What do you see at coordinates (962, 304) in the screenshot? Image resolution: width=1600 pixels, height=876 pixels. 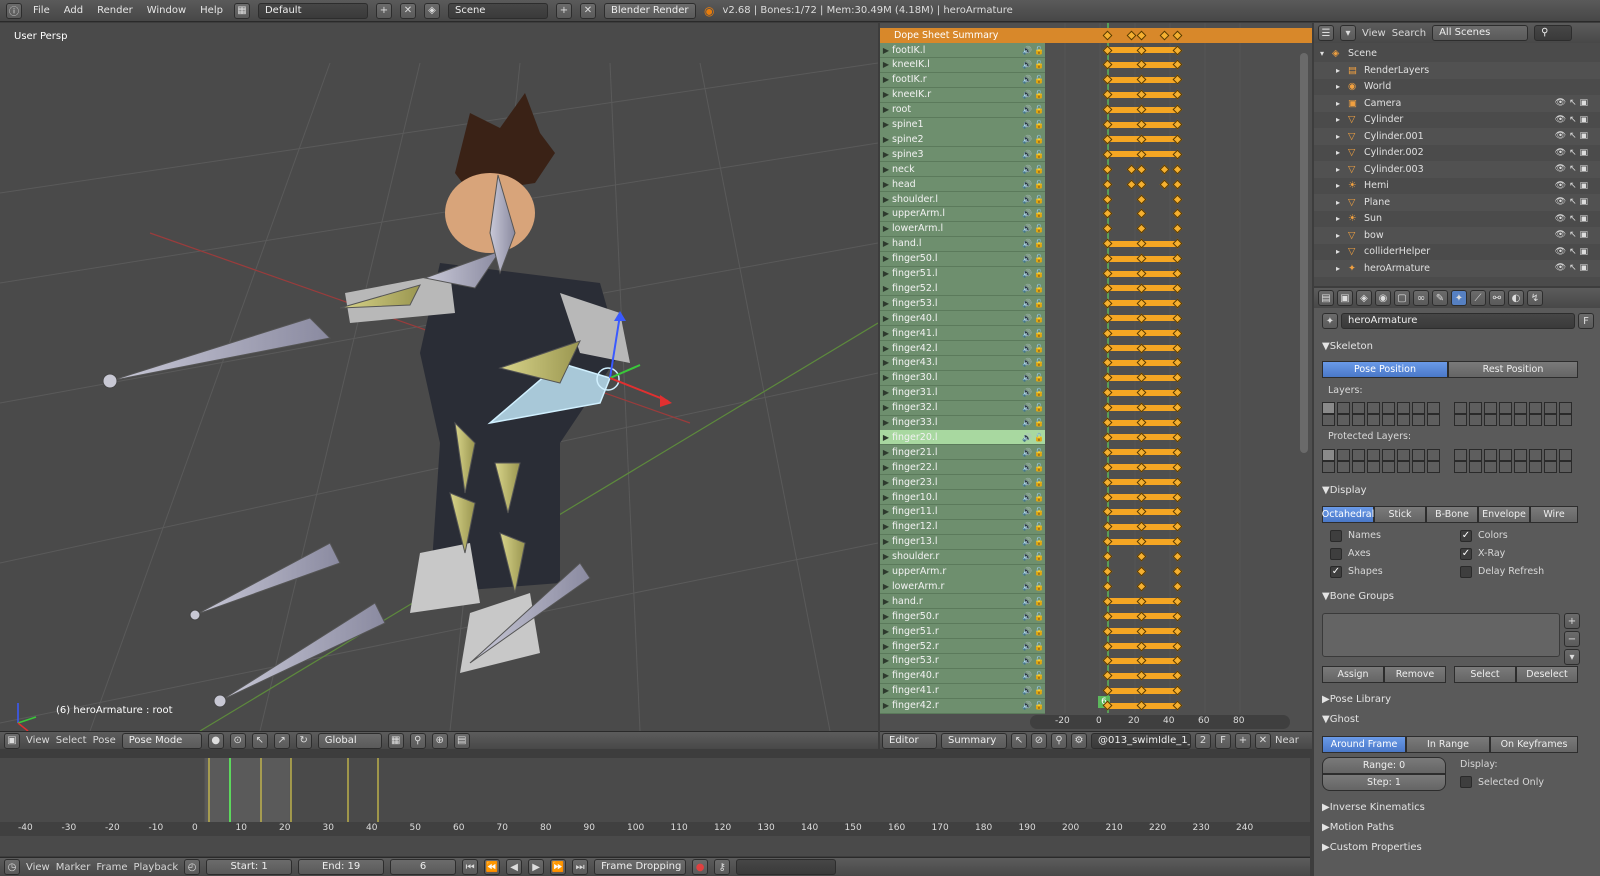 I see `channel-row: ▶ finger53.l 🔊 🔓` at bounding box center [962, 304].